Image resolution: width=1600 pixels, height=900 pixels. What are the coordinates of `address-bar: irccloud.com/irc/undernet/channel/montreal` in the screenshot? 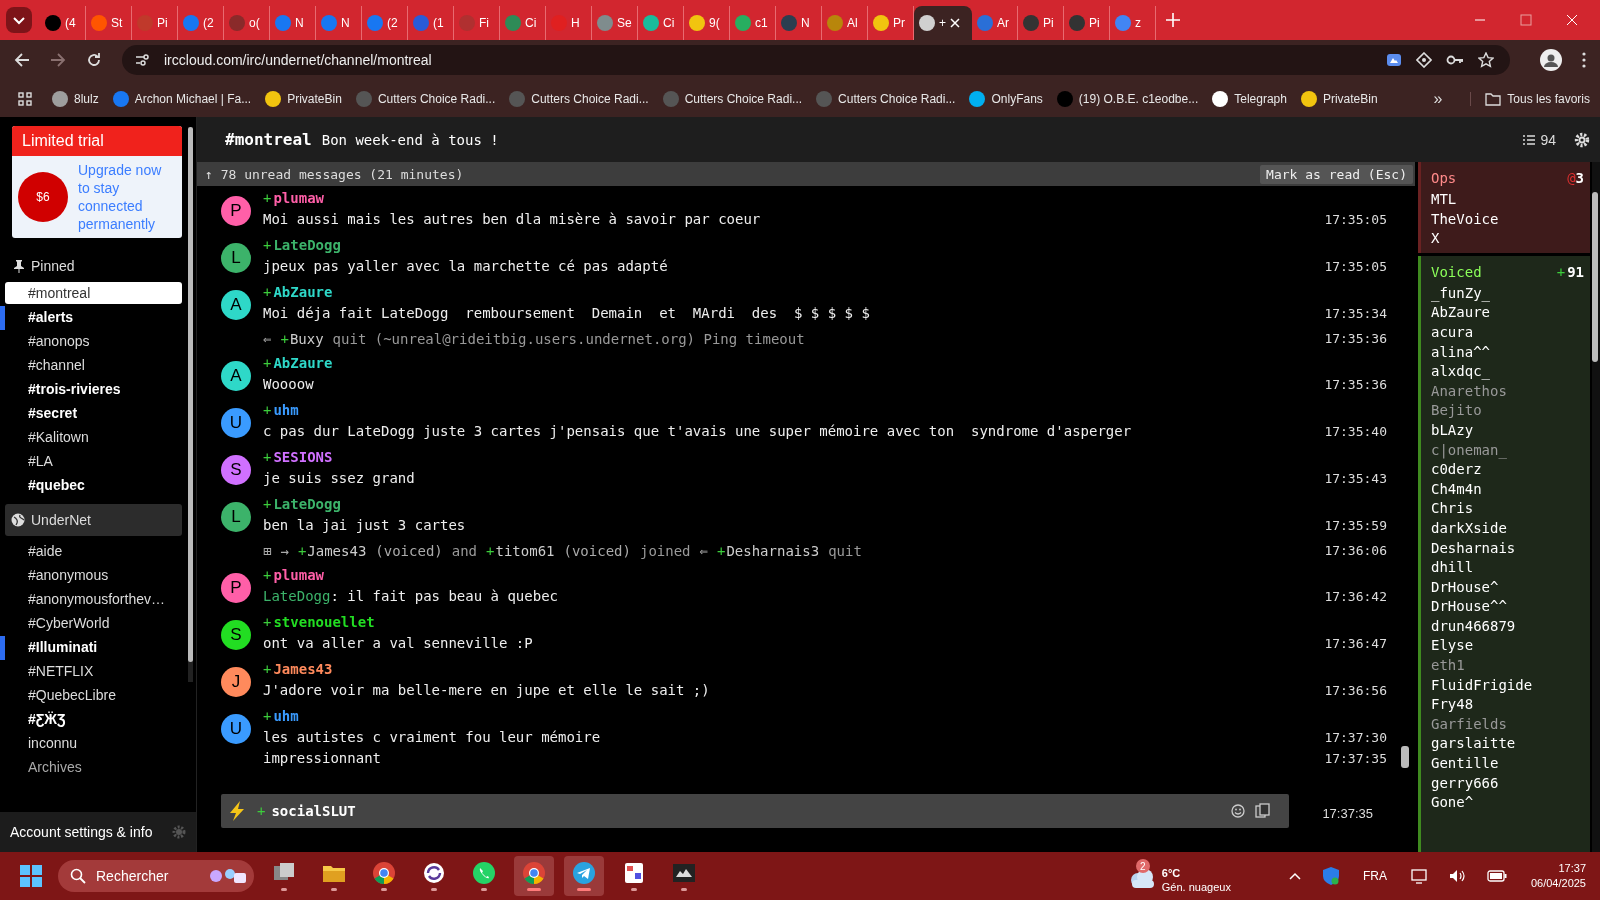 It's located at (816, 60).